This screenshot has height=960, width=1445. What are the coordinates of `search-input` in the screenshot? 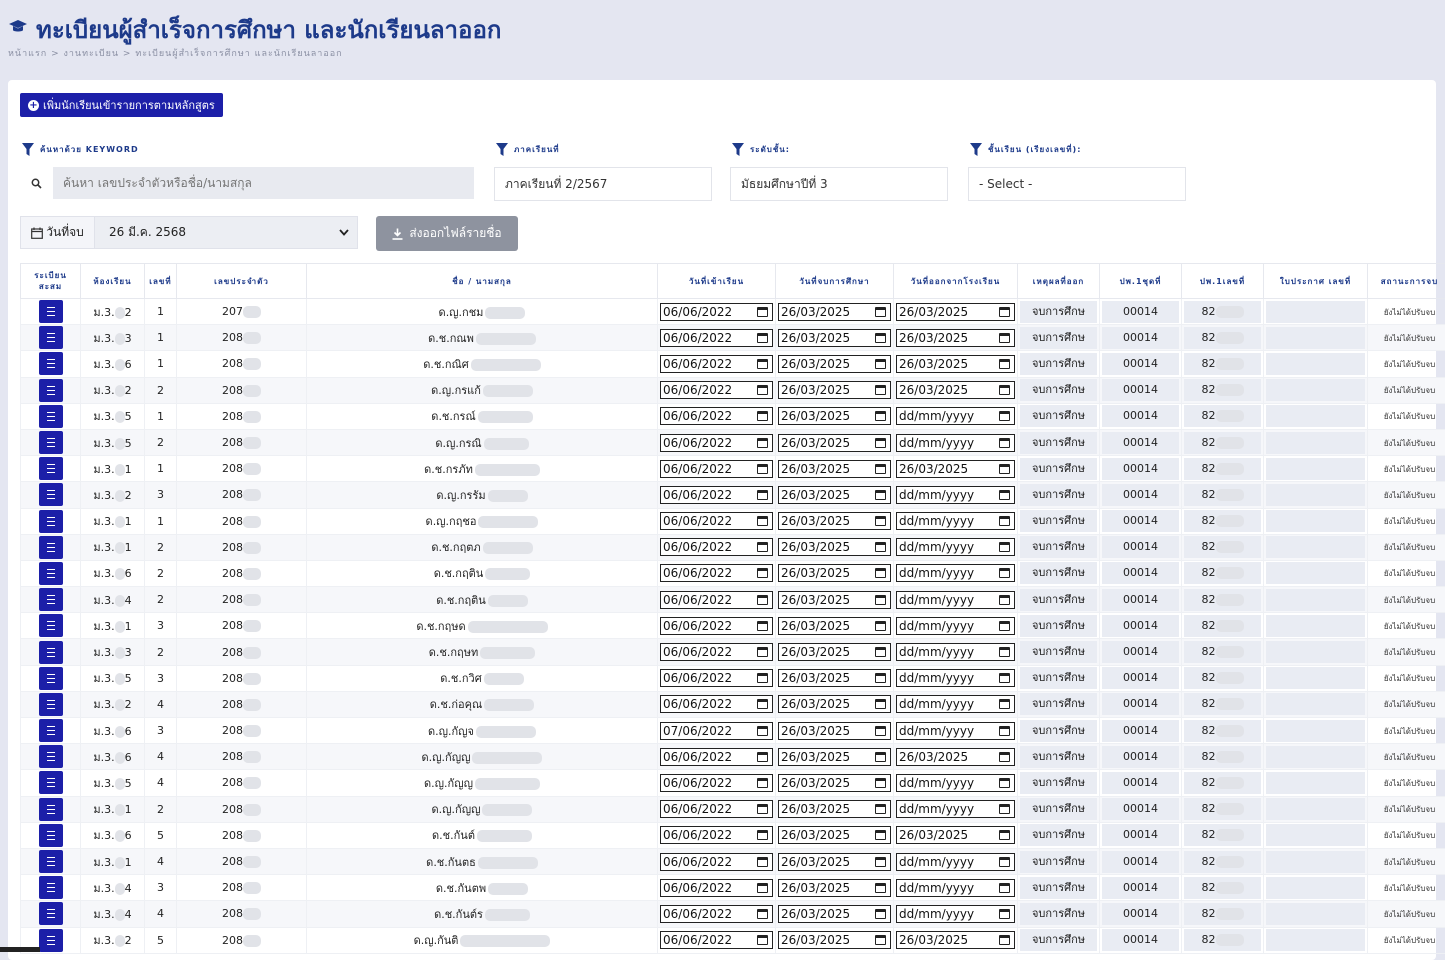 It's located at (263, 183).